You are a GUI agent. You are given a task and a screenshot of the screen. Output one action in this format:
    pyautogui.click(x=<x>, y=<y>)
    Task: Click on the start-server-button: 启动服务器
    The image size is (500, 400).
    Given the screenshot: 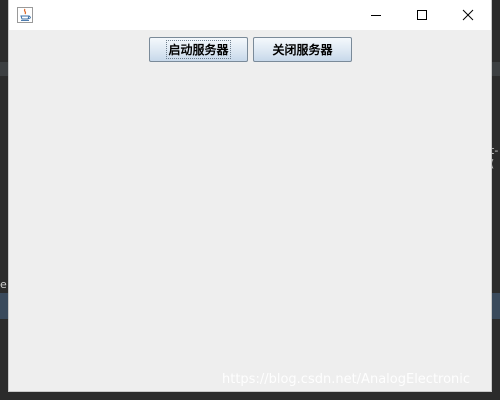 What is the action you would take?
    pyautogui.click(x=198, y=49)
    